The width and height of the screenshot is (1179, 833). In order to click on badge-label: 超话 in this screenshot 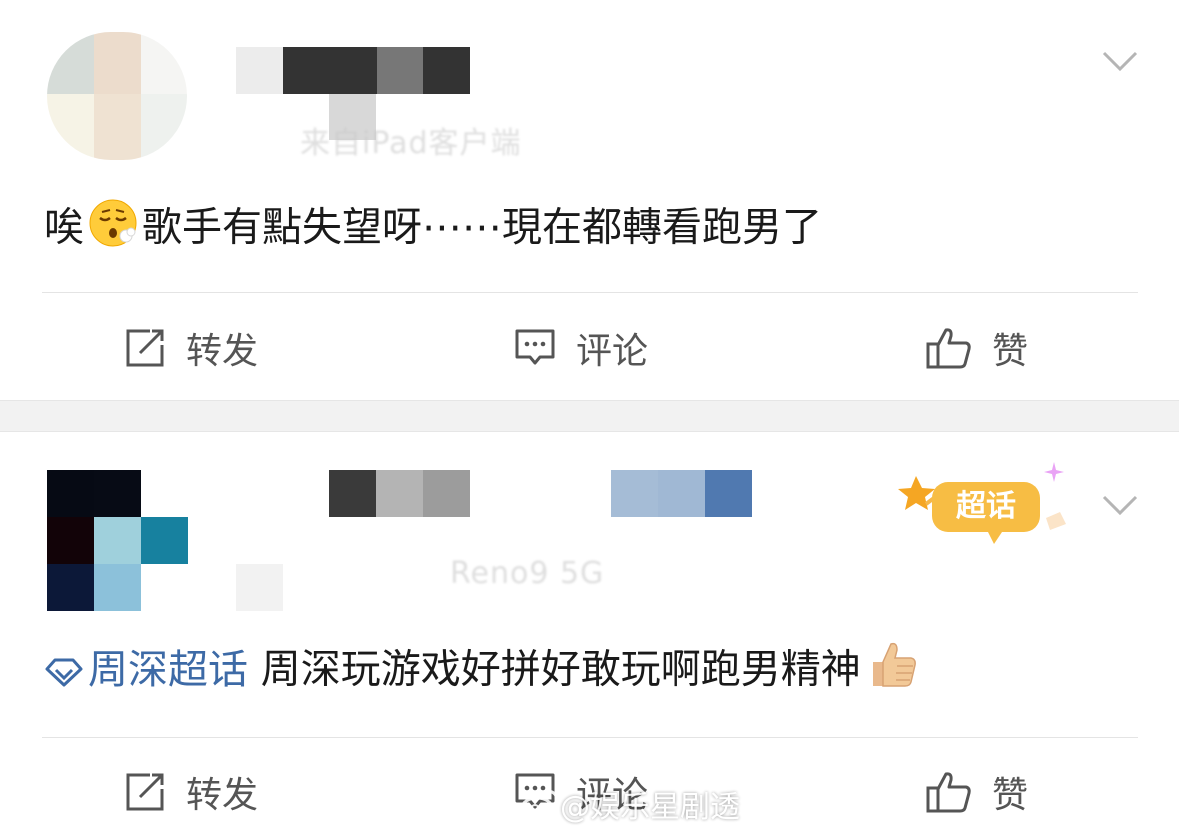, I will do `click(986, 506)`.